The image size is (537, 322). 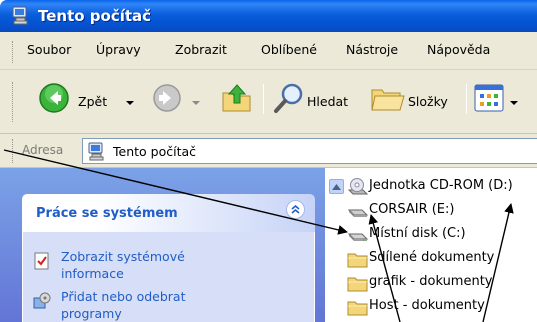 What do you see at coordinates (42, 300) in the screenshot?
I see `add-remove-programs-icon` at bounding box center [42, 300].